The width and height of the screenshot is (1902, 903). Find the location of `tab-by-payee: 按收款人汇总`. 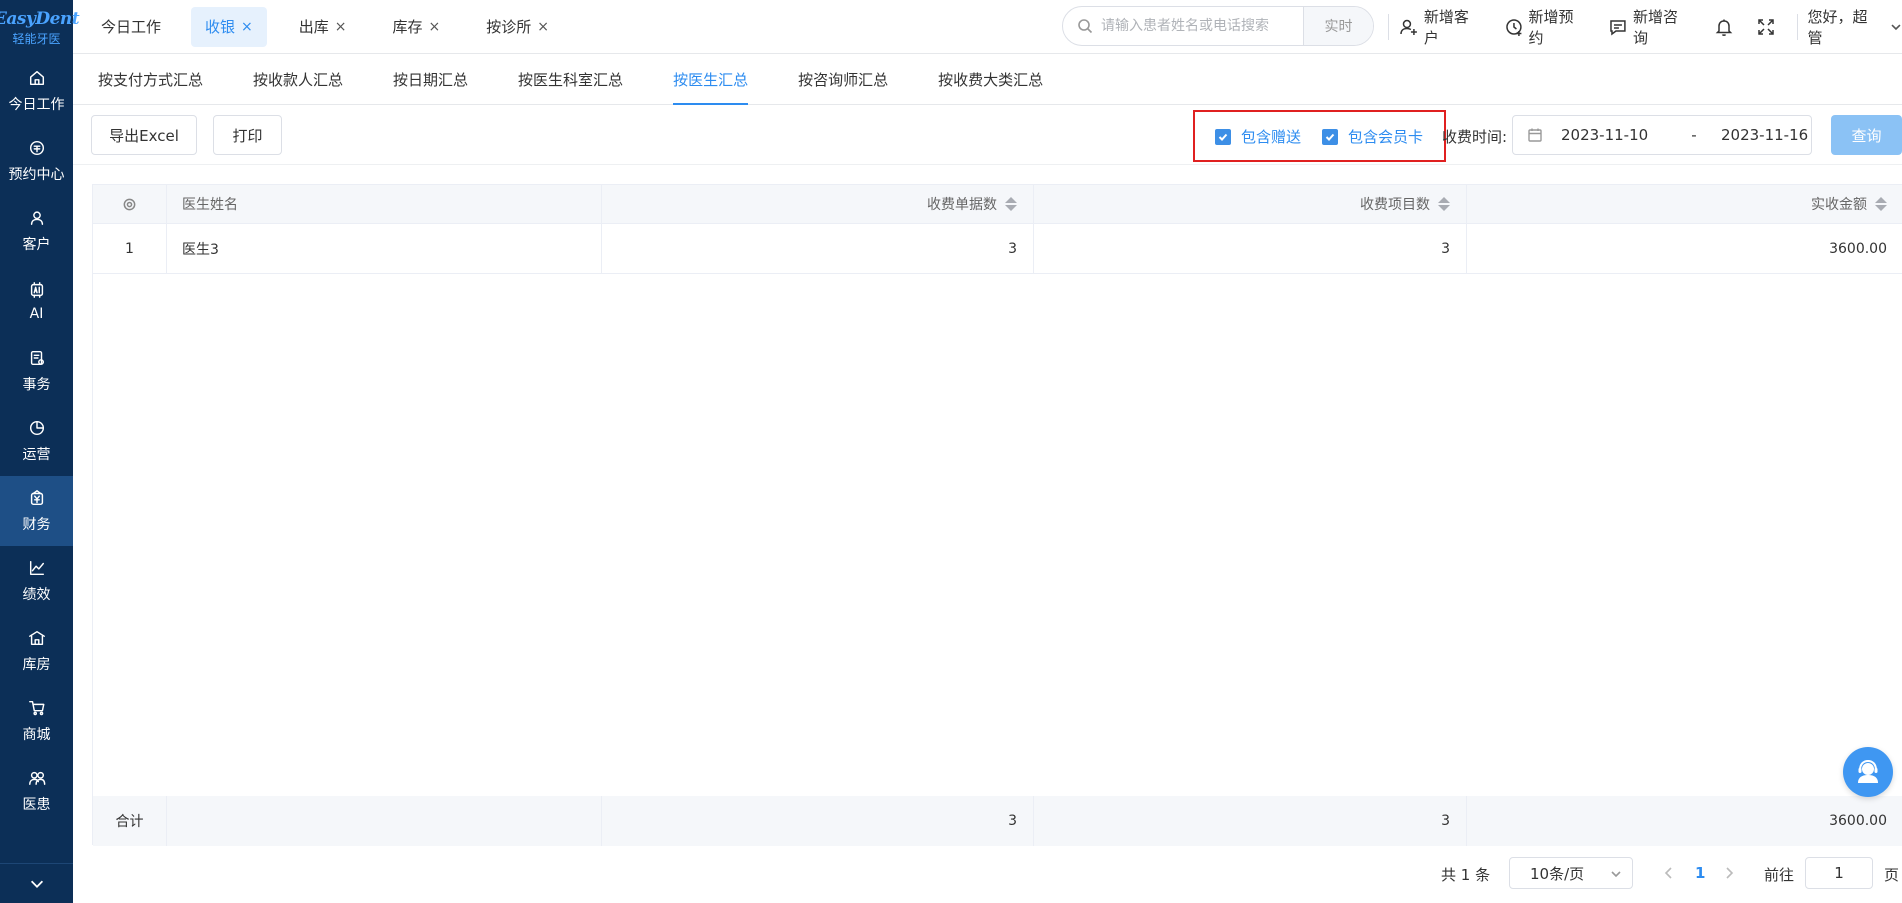

tab-by-payee: 按收款人汇总 is located at coordinates (298, 79).